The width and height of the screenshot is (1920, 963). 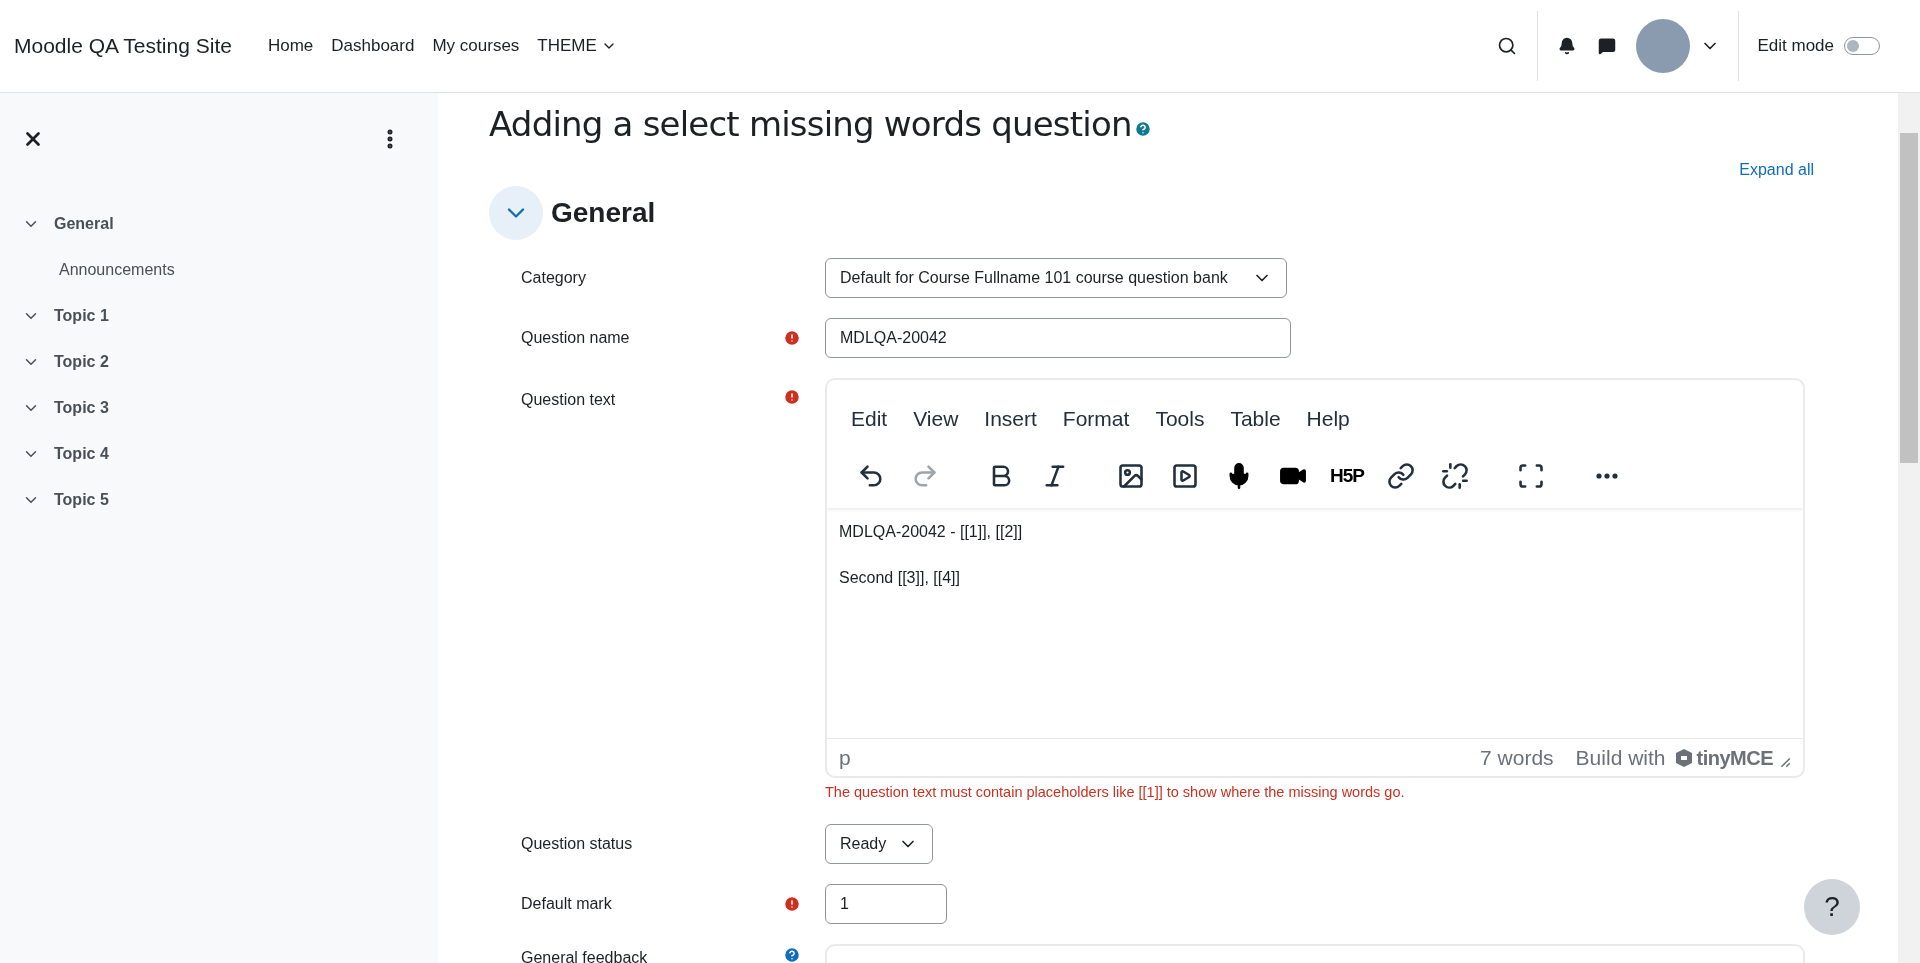 I want to click on element-path: p, so click(x=845, y=757).